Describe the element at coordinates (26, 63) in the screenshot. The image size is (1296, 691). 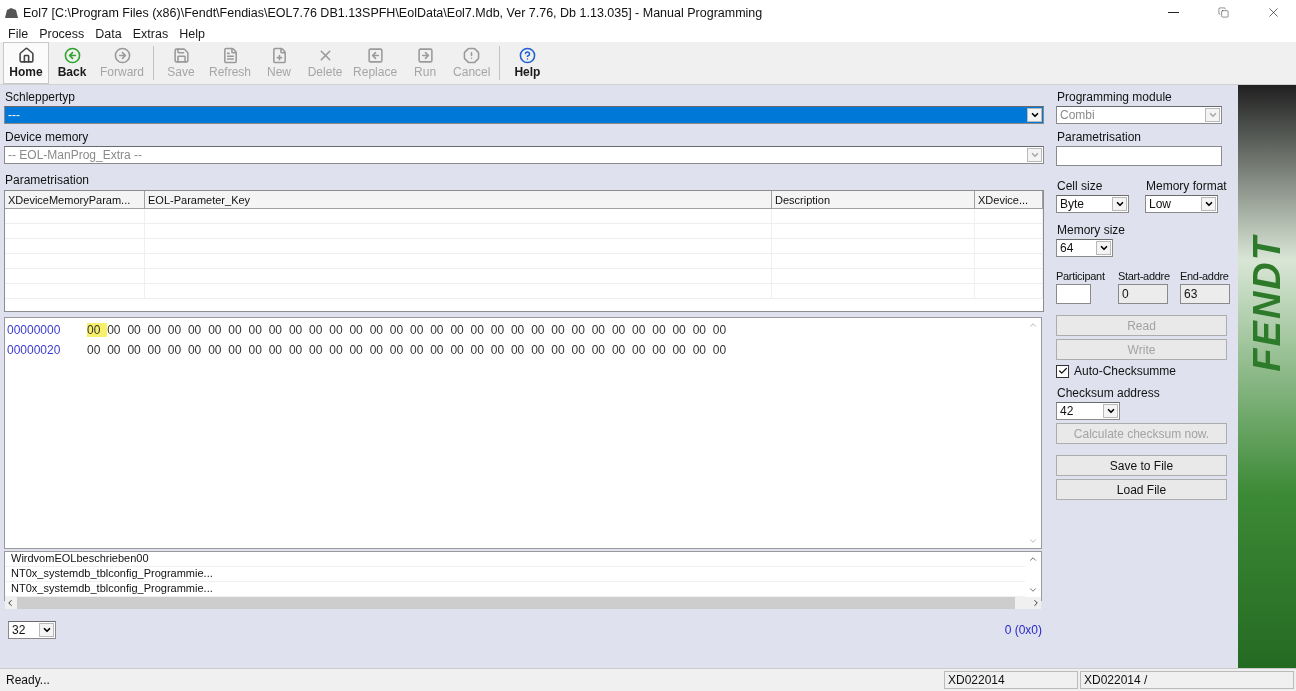
I see `toolbar-button: Home` at that location.